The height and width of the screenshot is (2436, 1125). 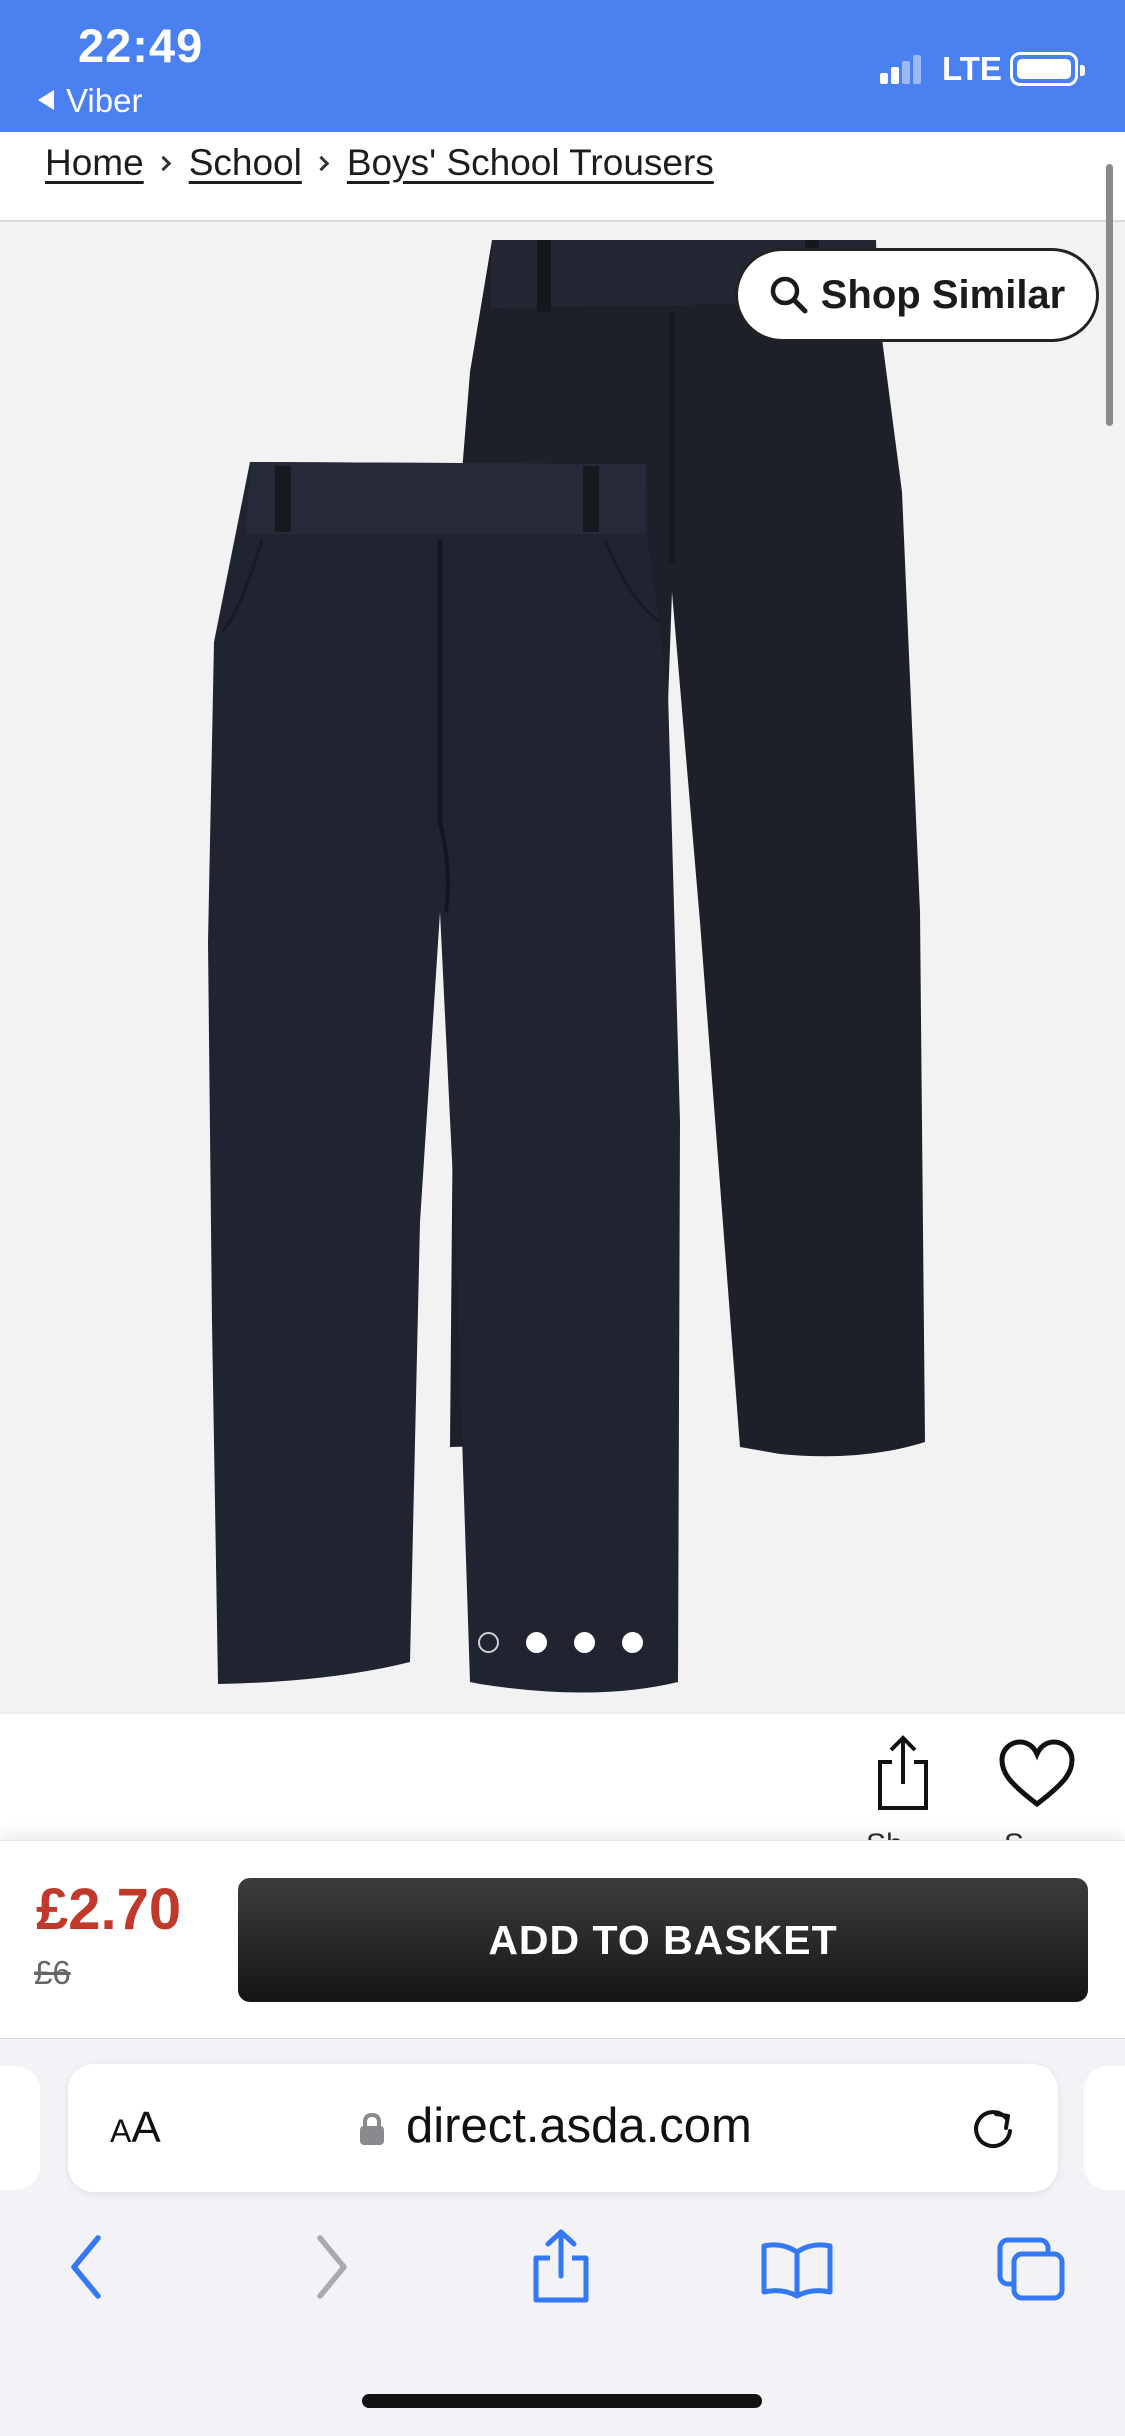 I want to click on breadcrumb: Home School Boys' School Trousers, so click(x=379, y=163).